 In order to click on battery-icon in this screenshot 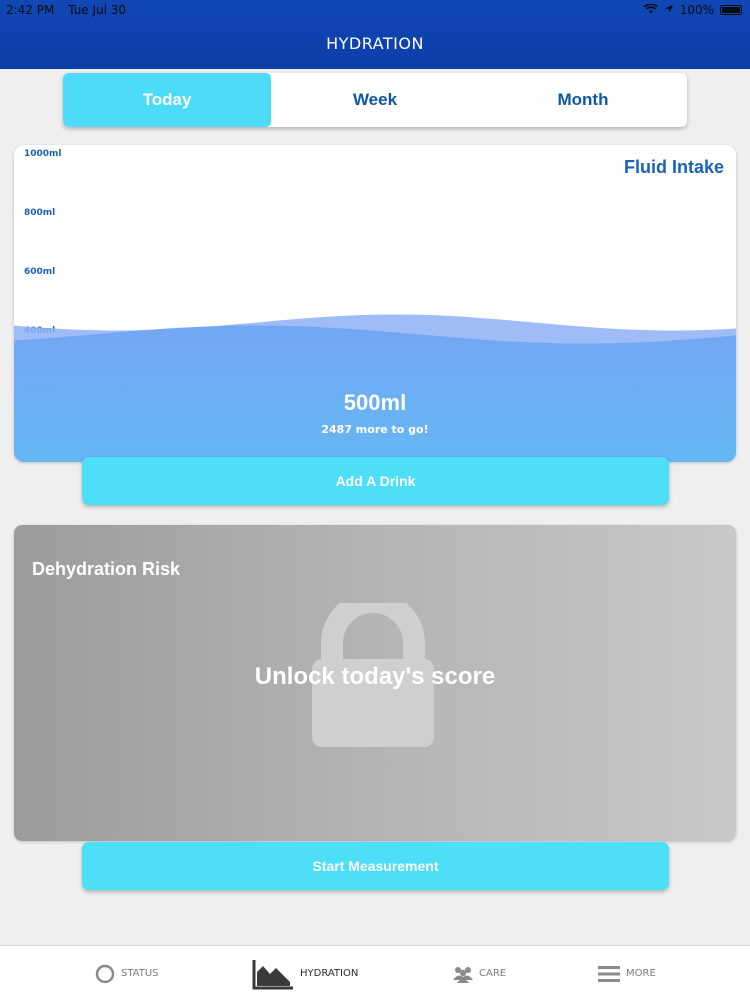, I will do `click(731, 10)`.